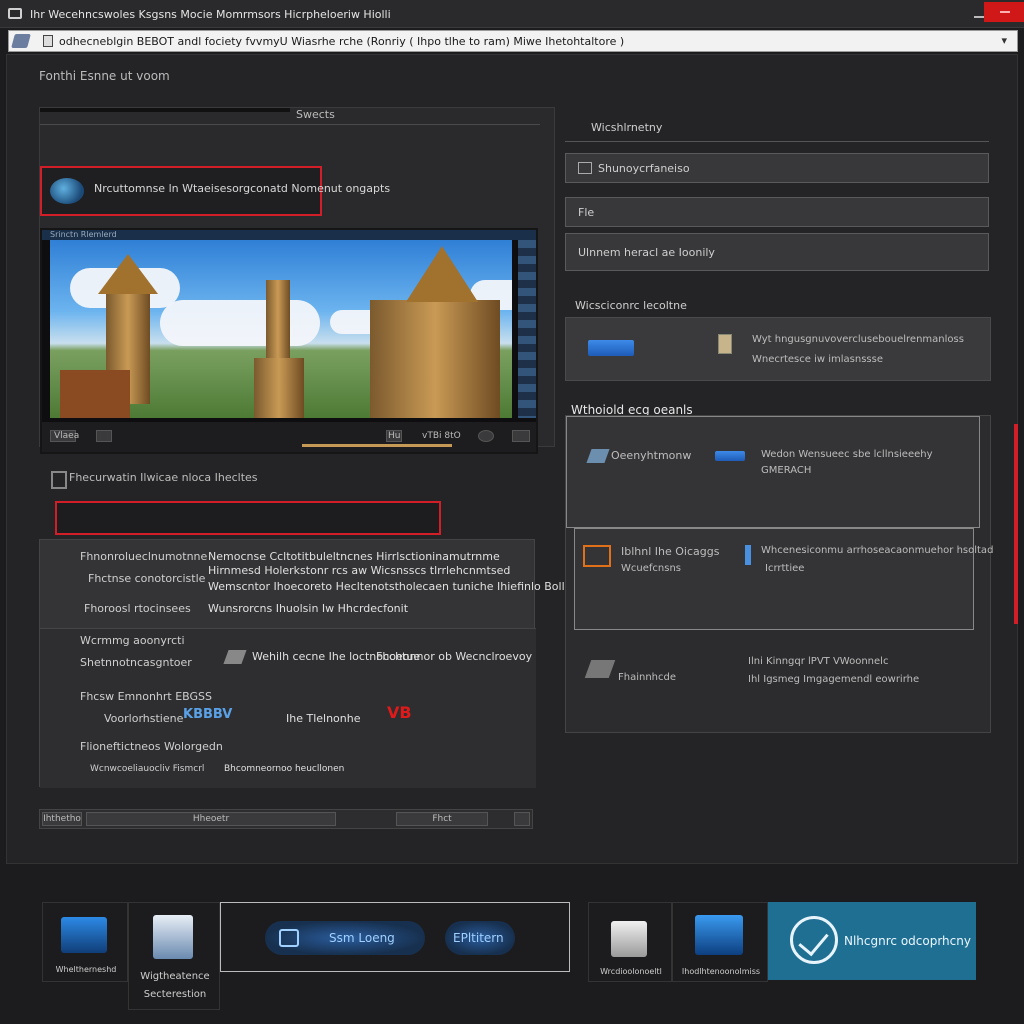  What do you see at coordinates (62, 819) in the screenshot?
I see `status-seg-1: Ihthetho` at bounding box center [62, 819].